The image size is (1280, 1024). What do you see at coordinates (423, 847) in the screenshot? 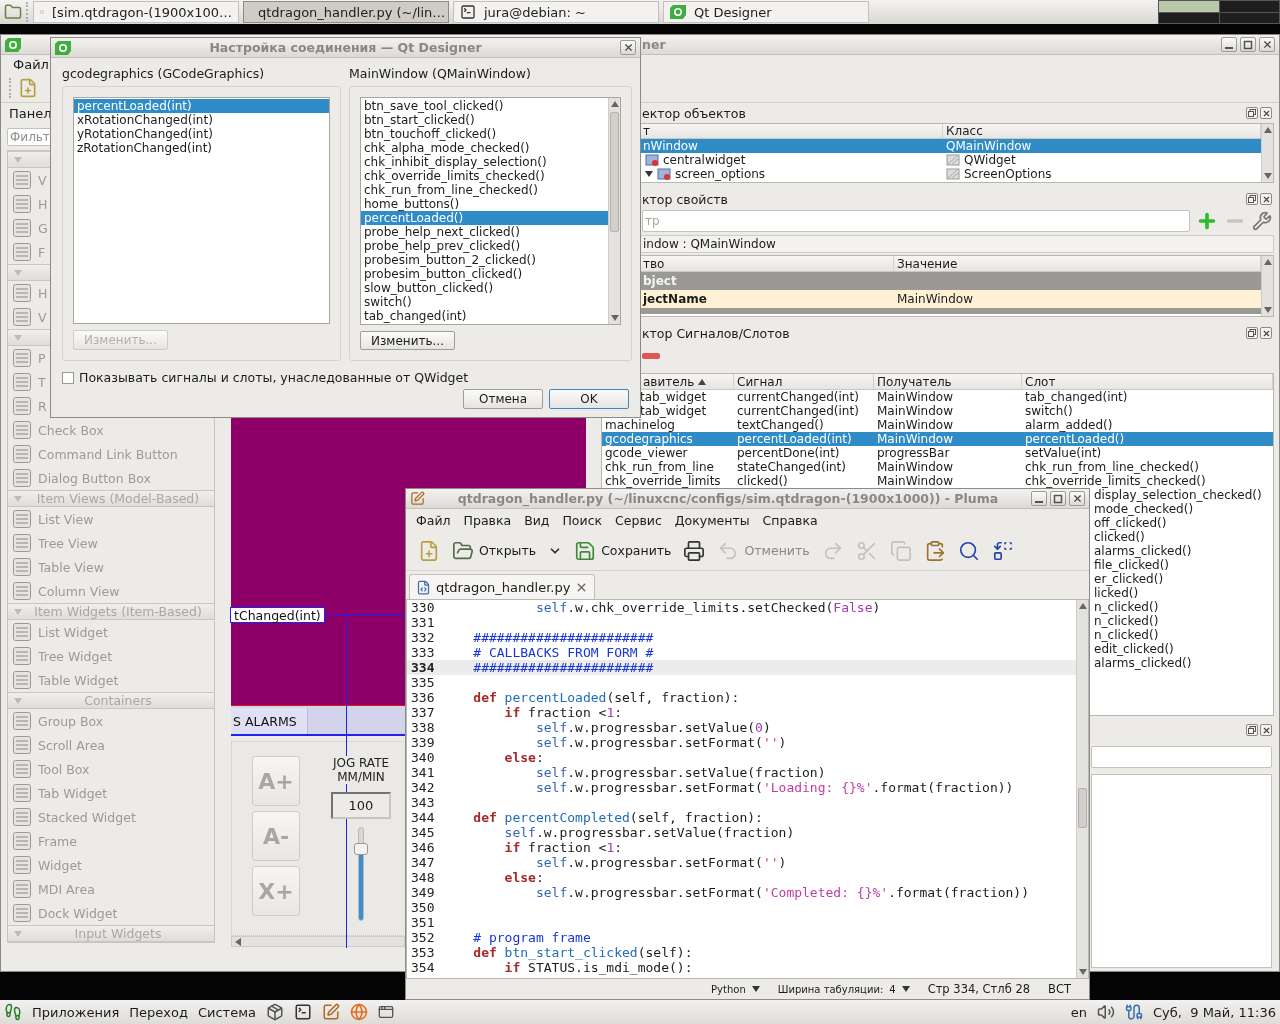
I see `line-number: 346` at bounding box center [423, 847].